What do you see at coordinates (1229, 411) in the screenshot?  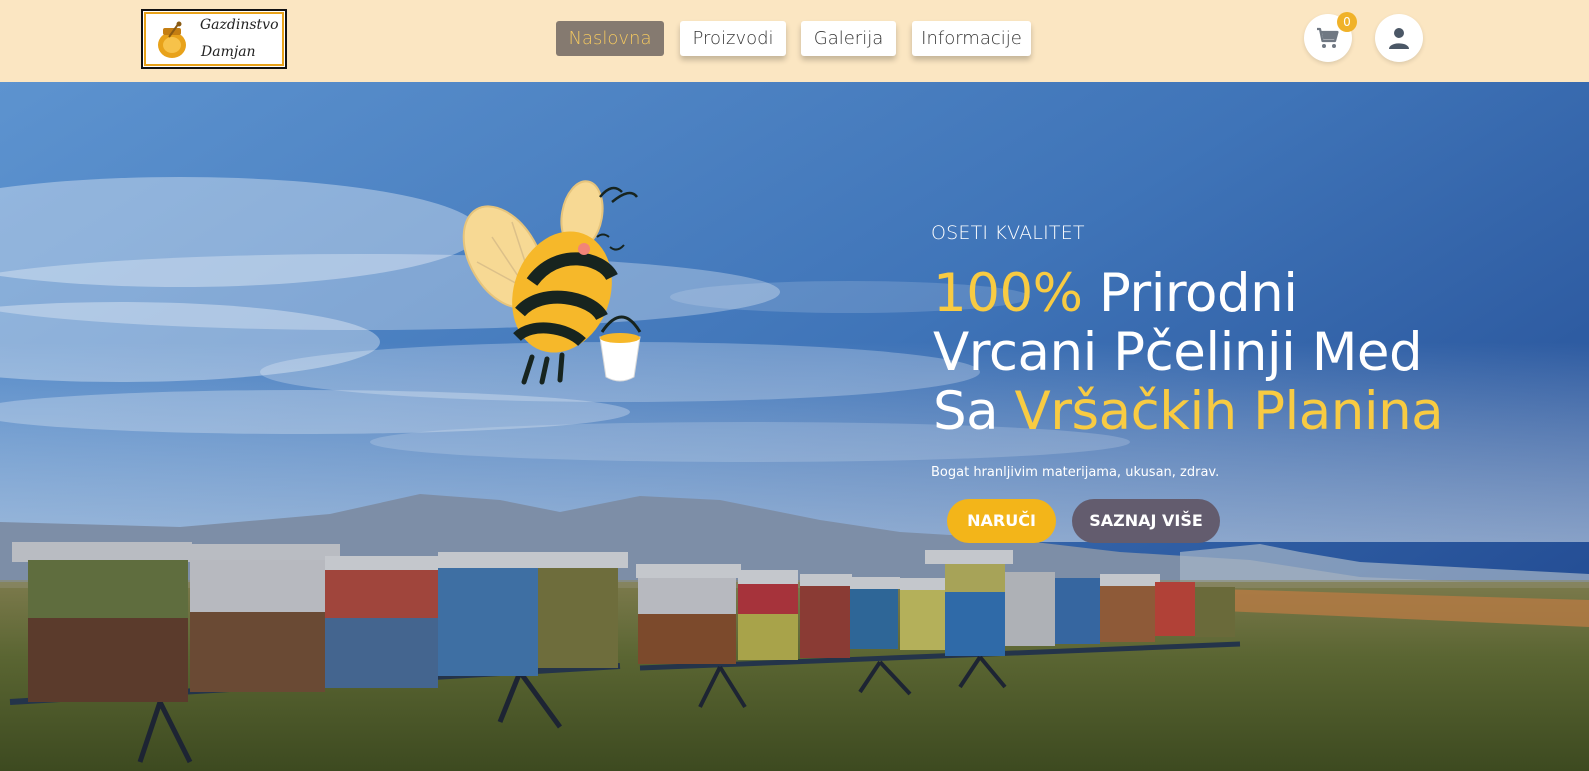 I see `headline-highlight-location: Vršačkih Planina` at bounding box center [1229, 411].